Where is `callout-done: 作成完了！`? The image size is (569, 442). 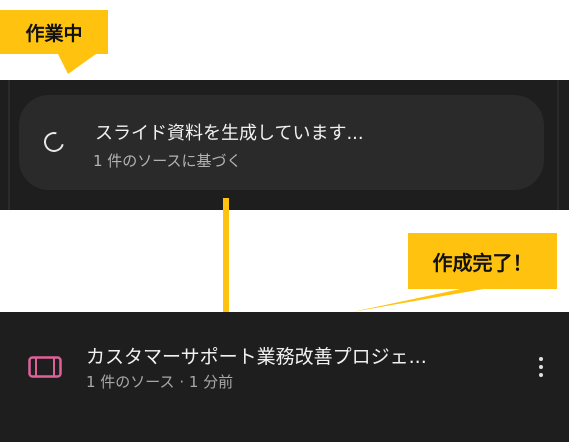 callout-done: 作成完了！ is located at coordinates (482, 261).